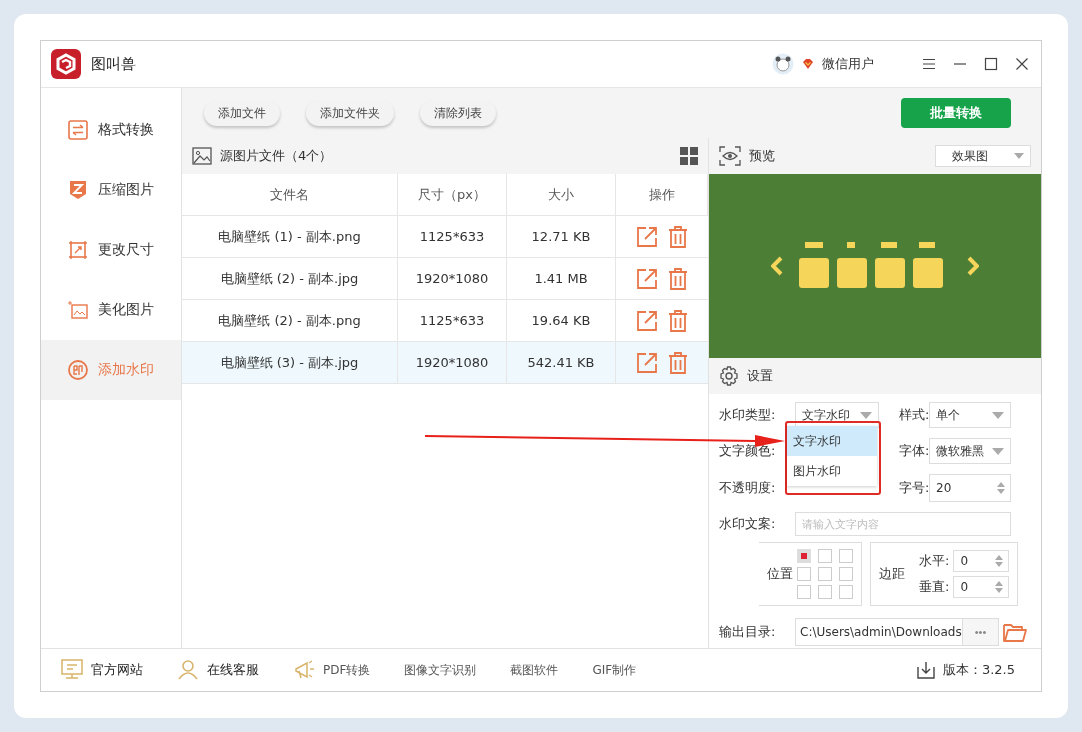 The image size is (1082, 732). Describe the element at coordinates (111, 190) in the screenshot. I see `sidebar-item: 压缩图片` at that location.